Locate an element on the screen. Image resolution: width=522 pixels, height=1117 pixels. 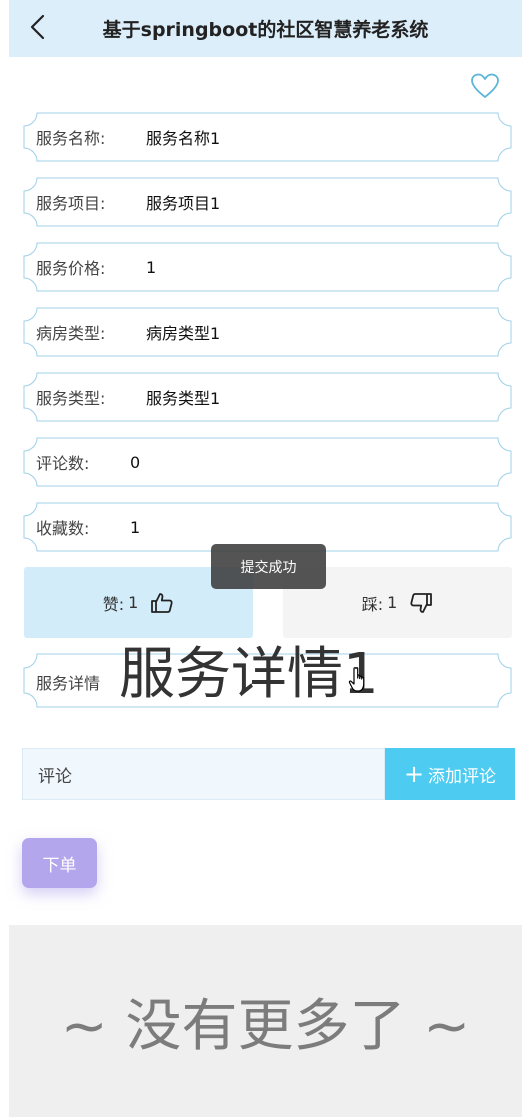
order-button: 下单 is located at coordinates (59, 863).